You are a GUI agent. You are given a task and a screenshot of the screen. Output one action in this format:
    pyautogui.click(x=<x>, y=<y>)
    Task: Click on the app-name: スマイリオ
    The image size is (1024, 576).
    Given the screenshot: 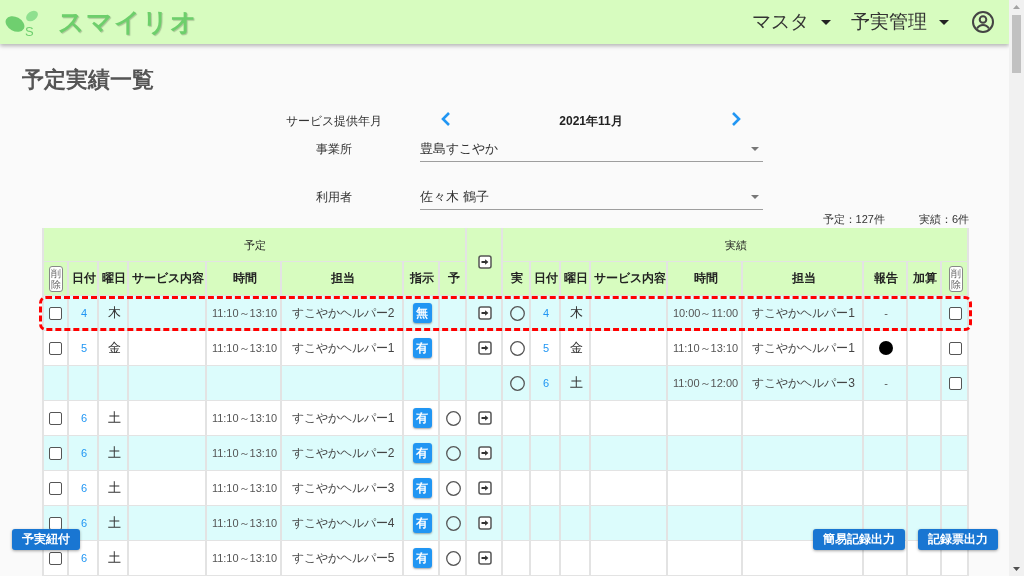 What is the action you would take?
    pyautogui.click(x=128, y=22)
    